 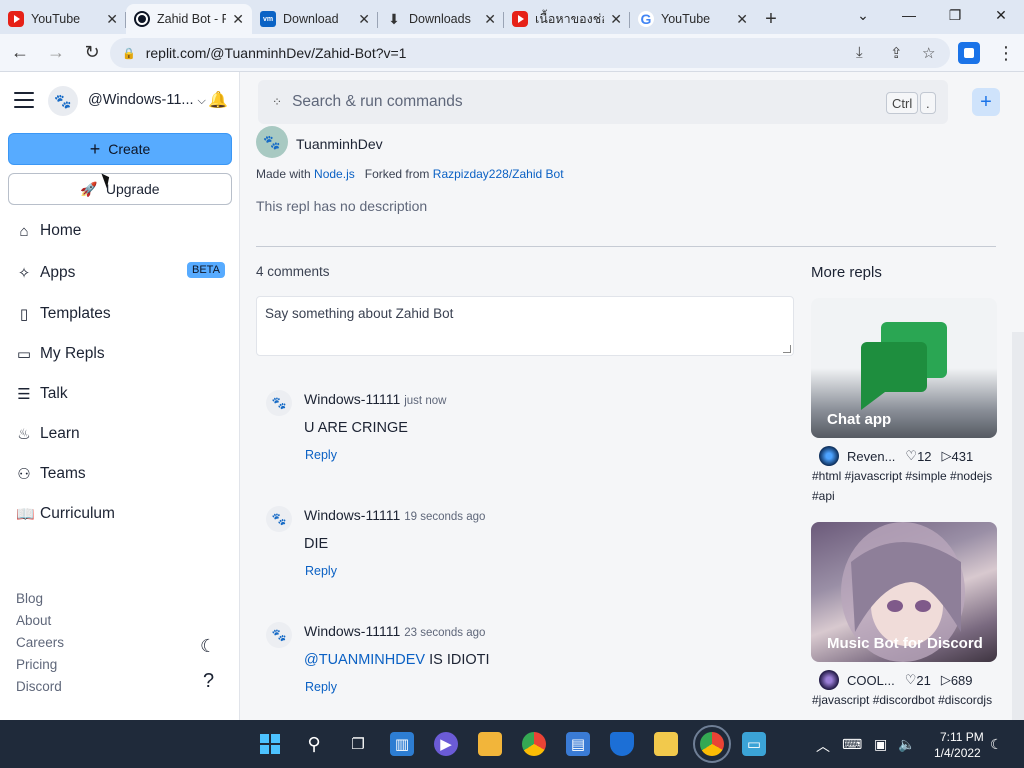 I want to click on remote-desktop-icon: ▭, so click(x=754, y=744).